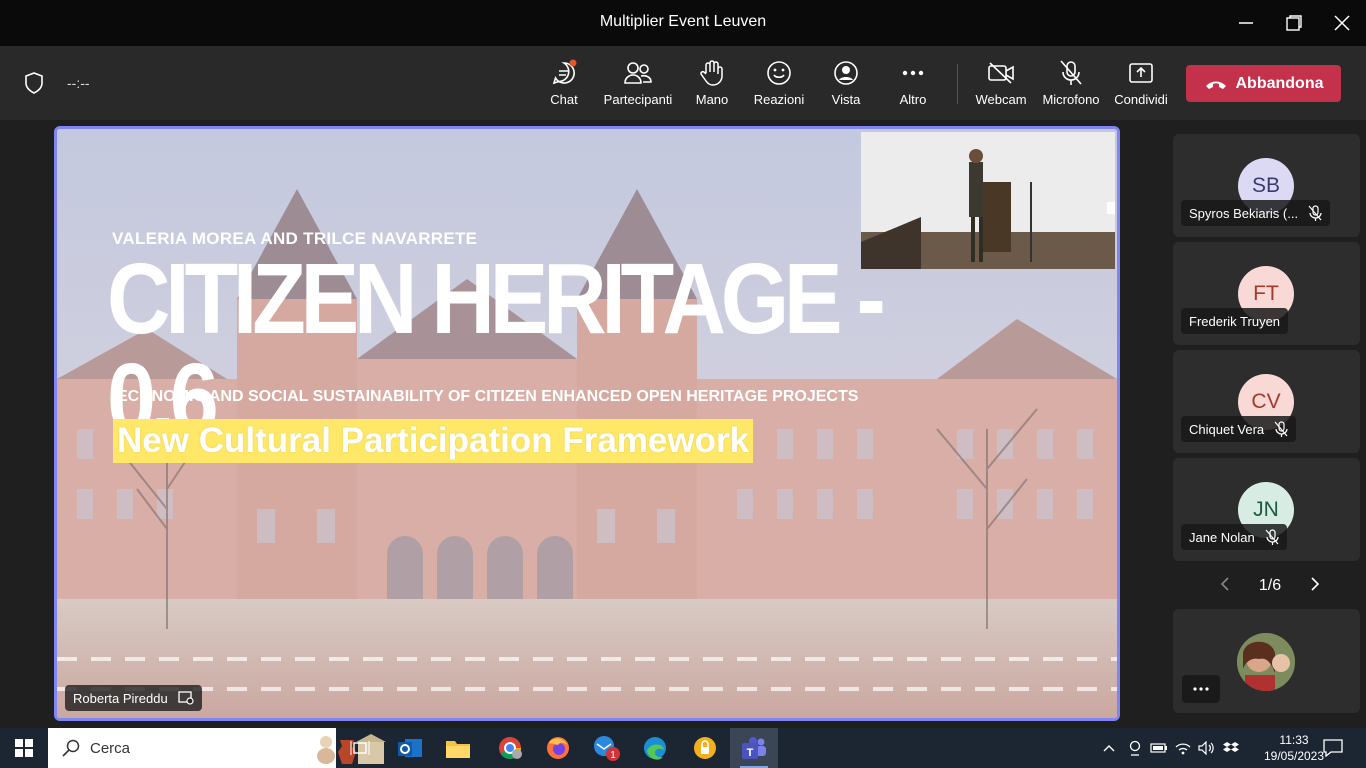 This screenshot has height=768, width=1366. I want to click on page-indicator: 1/6, so click(1270, 585).